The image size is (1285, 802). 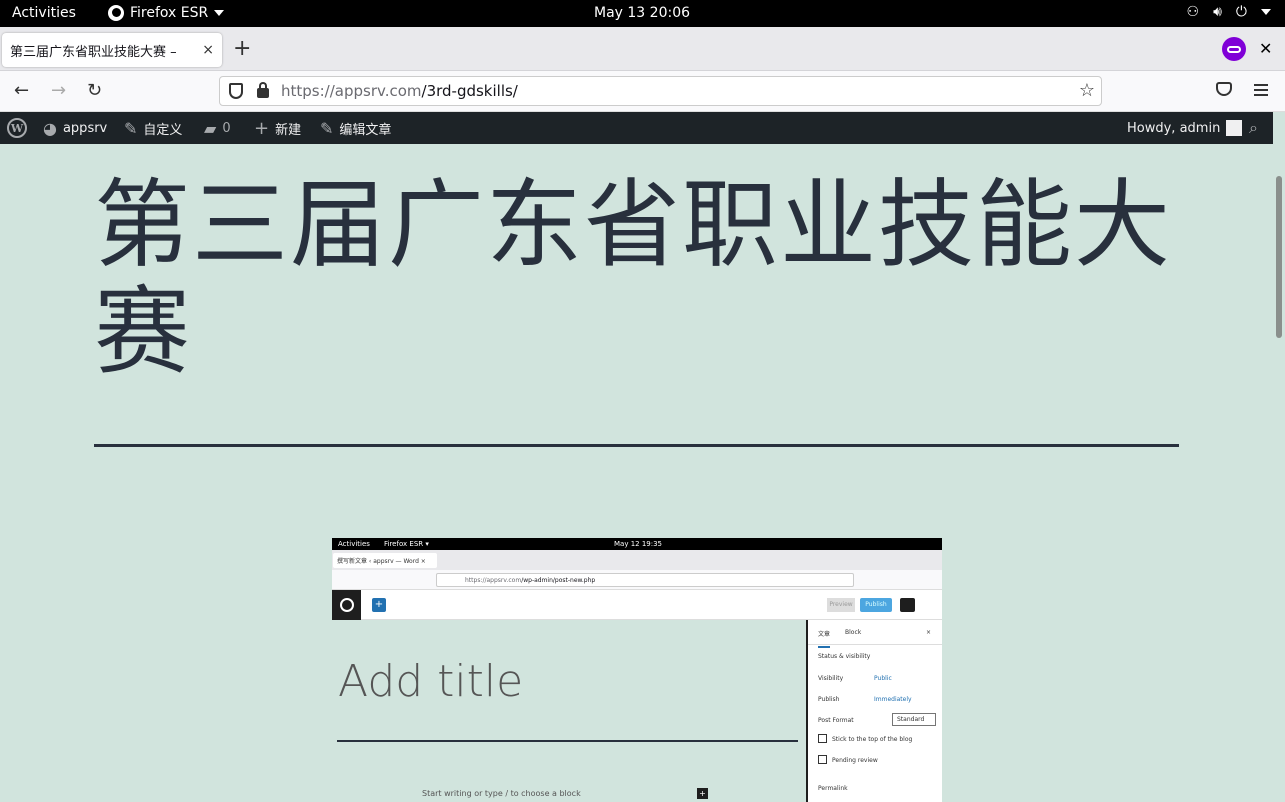 What do you see at coordinates (263, 90) in the screenshot?
I see `lock-icon` at bounding box center [263, 90].